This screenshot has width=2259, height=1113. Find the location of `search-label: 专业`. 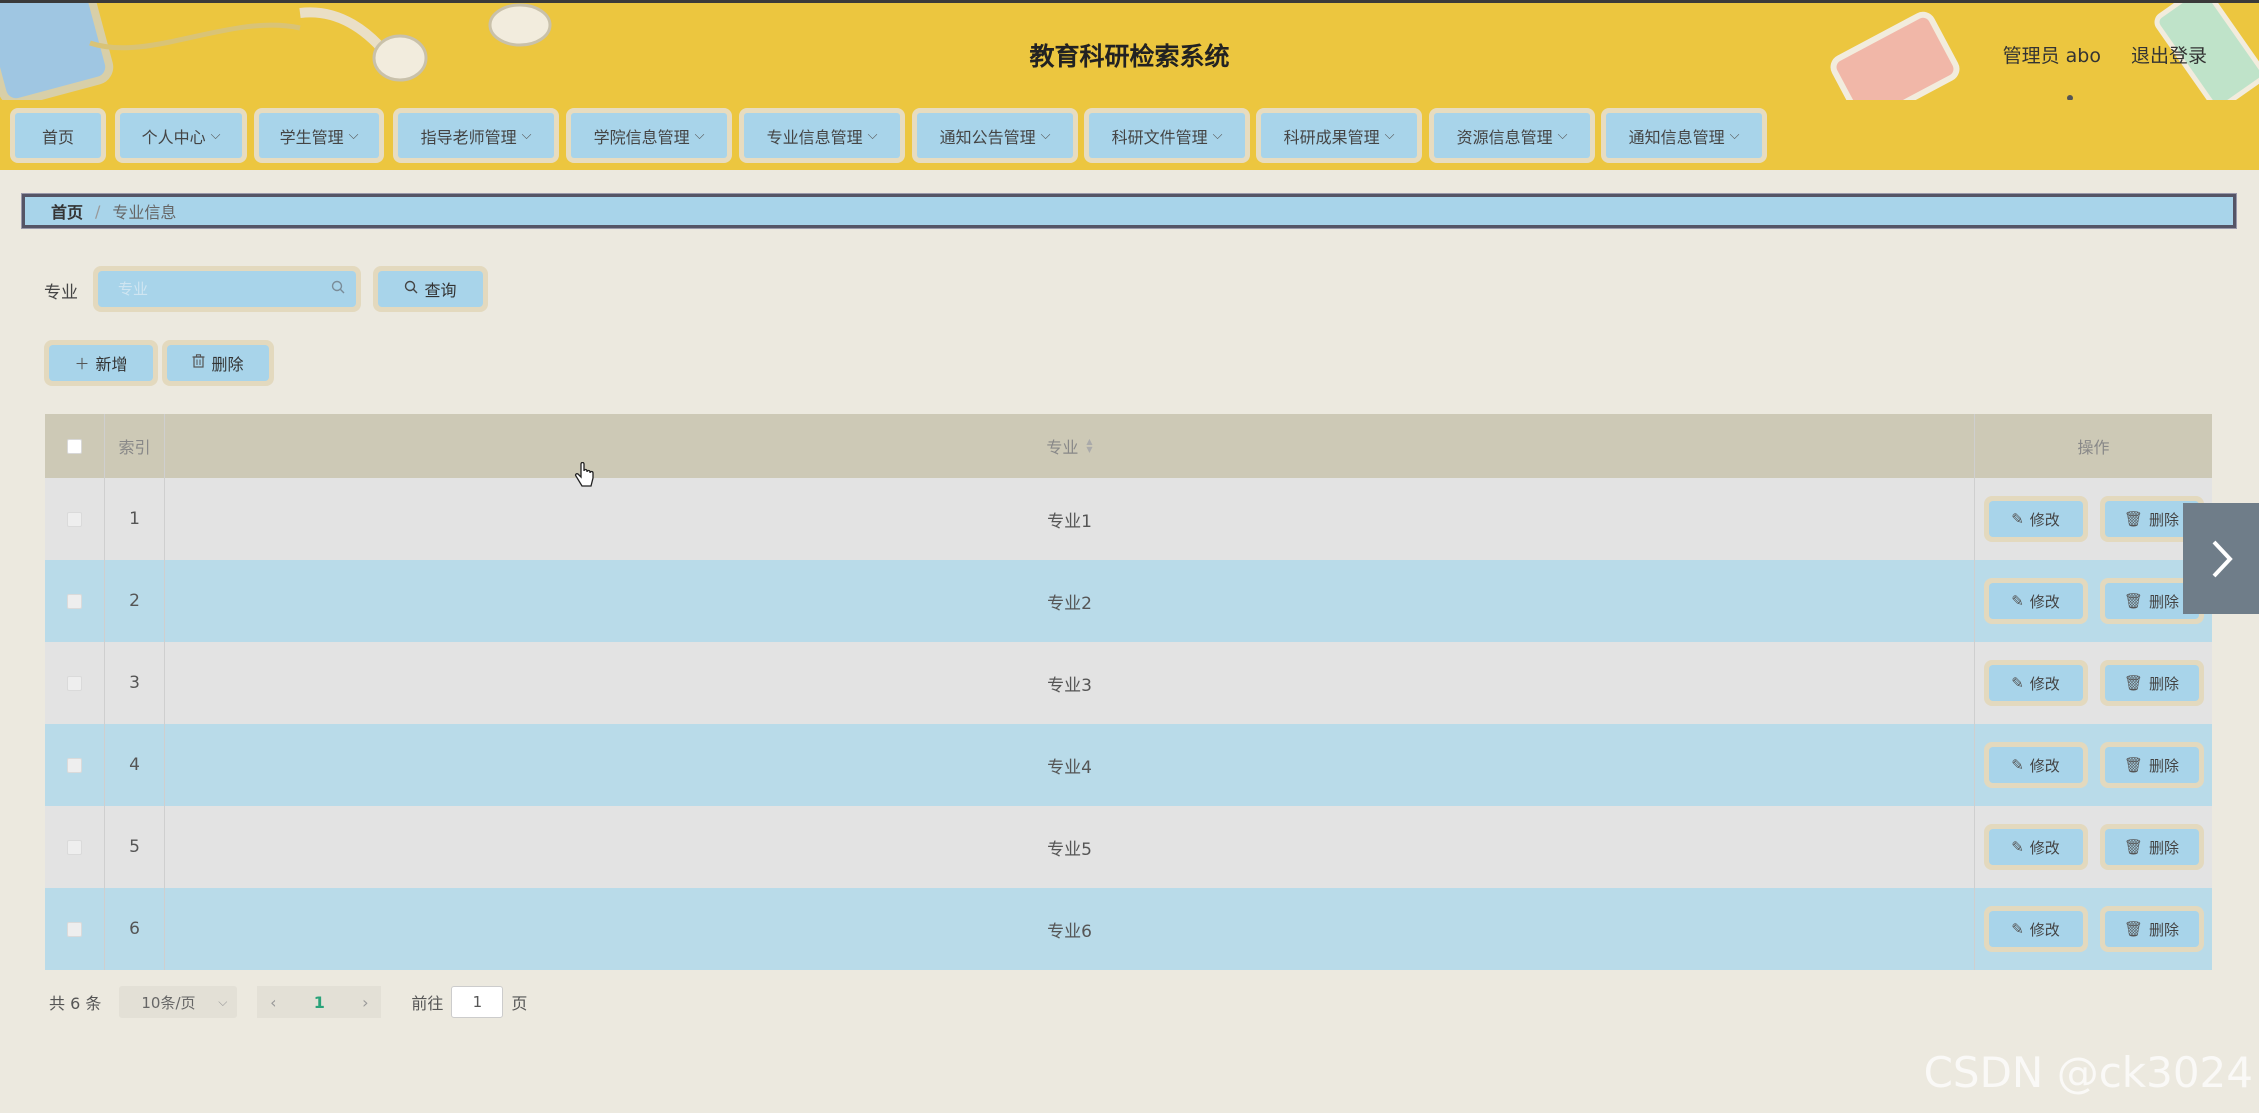

search-label: 专业 is located at coordinates (61, 293).